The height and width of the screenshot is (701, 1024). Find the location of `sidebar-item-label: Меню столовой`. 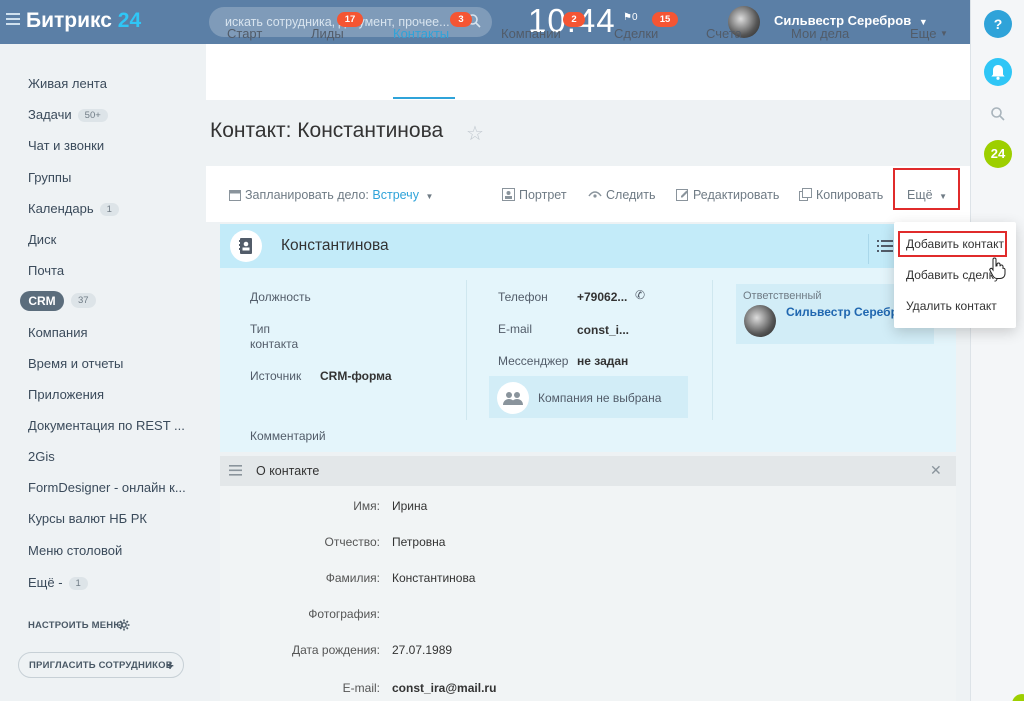

sidebar-item-label: Меню столовой is located at coordinates (75, 550).